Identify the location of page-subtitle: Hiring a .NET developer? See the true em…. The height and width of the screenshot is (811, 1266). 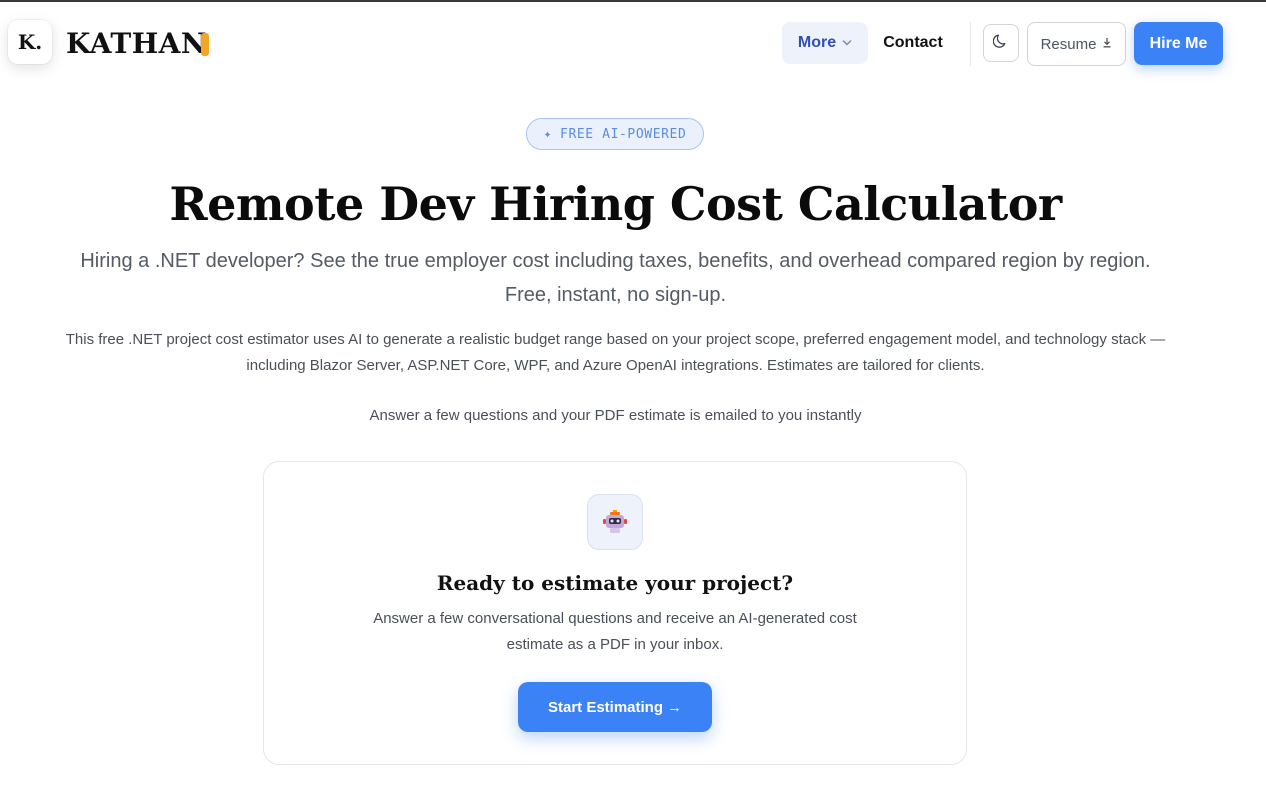
(615, 278).